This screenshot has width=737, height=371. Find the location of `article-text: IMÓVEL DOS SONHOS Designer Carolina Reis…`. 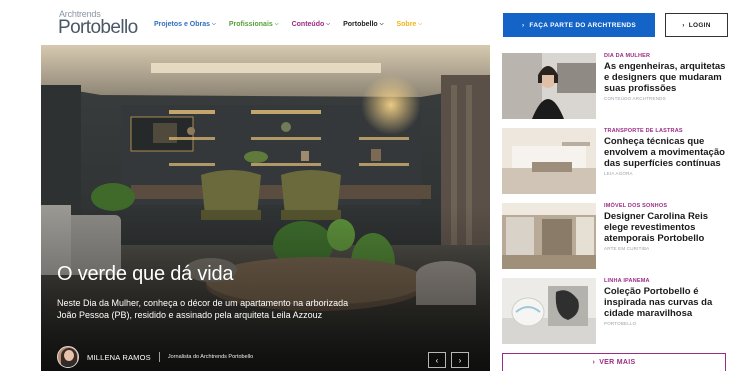

article-text: IMÓVEL DOS SONHOS Designer Carolina Reis… is located at coordinates (668, 227).